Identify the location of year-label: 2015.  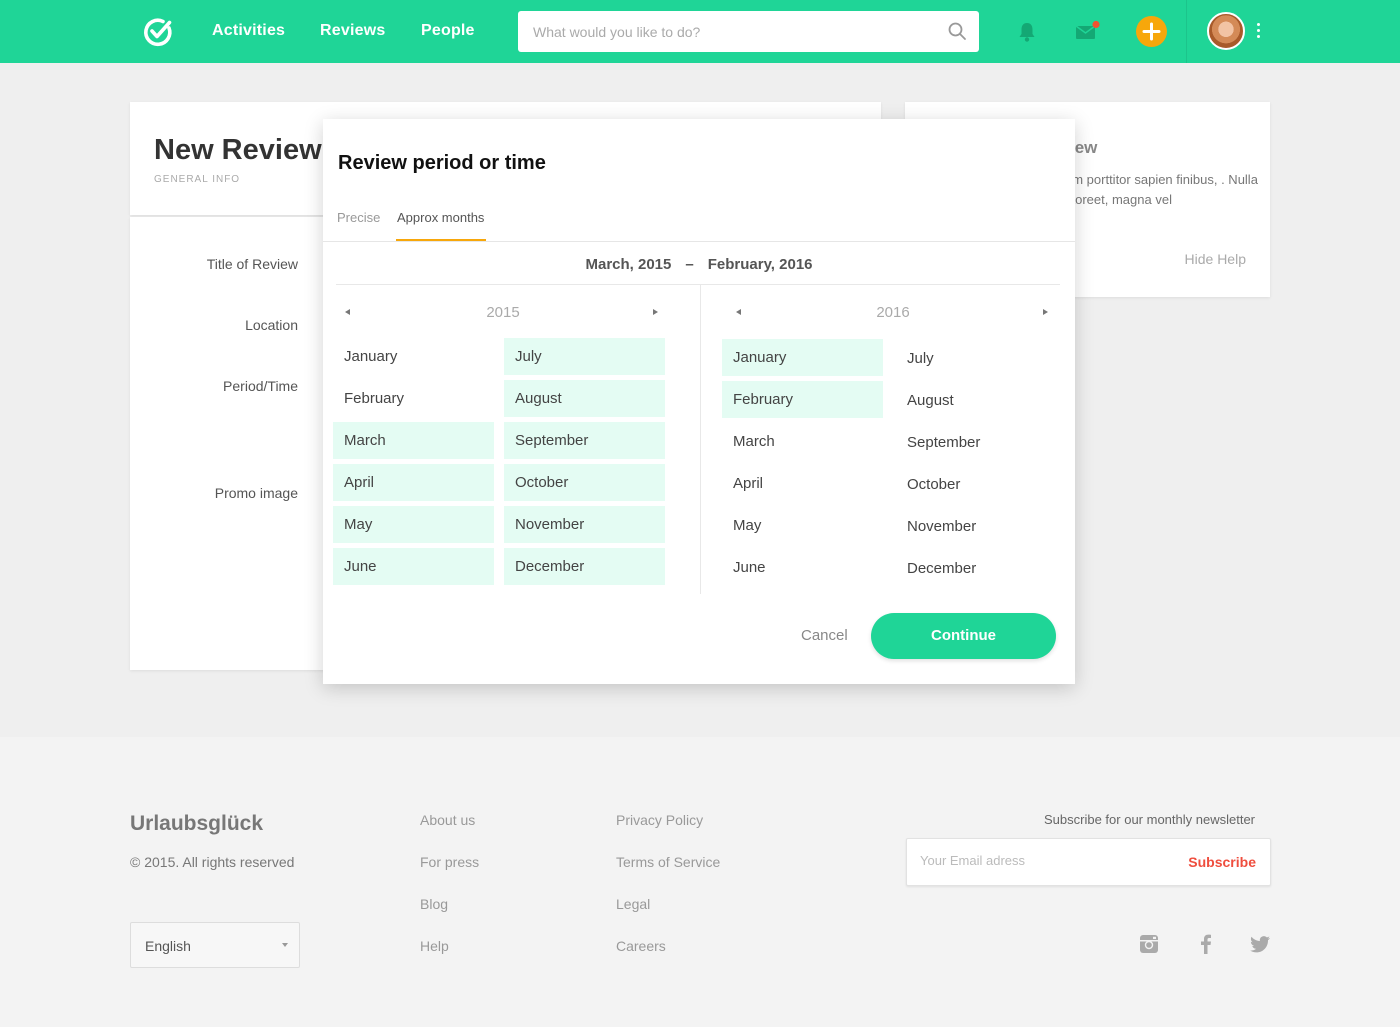
(503, 312).